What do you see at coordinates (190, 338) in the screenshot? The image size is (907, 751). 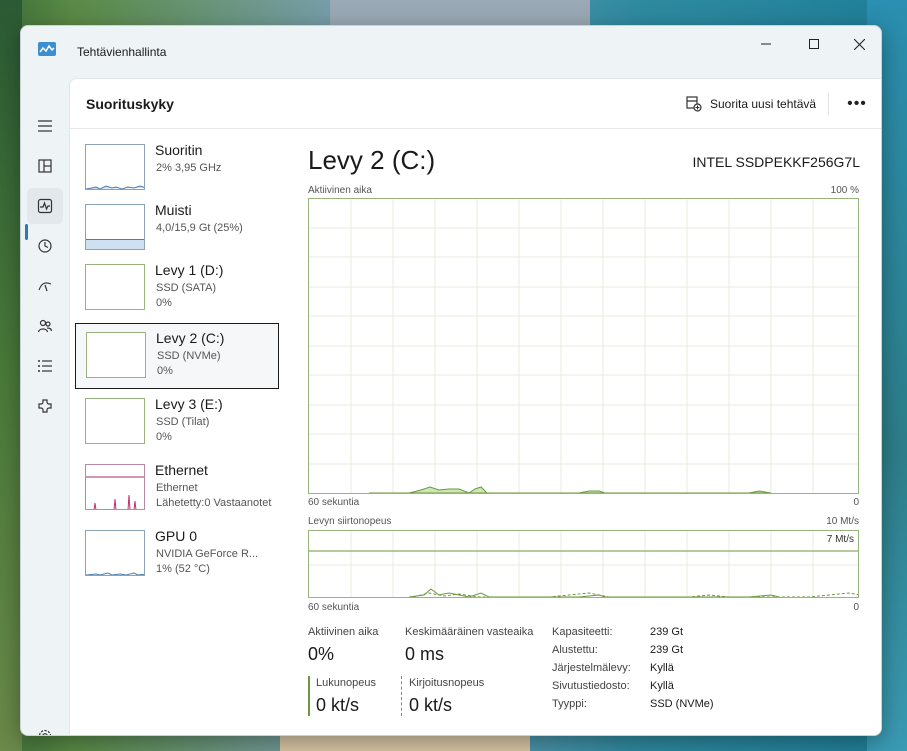 I see `device-name: Levy 2 (C:)` at bounding box center [190, 338].